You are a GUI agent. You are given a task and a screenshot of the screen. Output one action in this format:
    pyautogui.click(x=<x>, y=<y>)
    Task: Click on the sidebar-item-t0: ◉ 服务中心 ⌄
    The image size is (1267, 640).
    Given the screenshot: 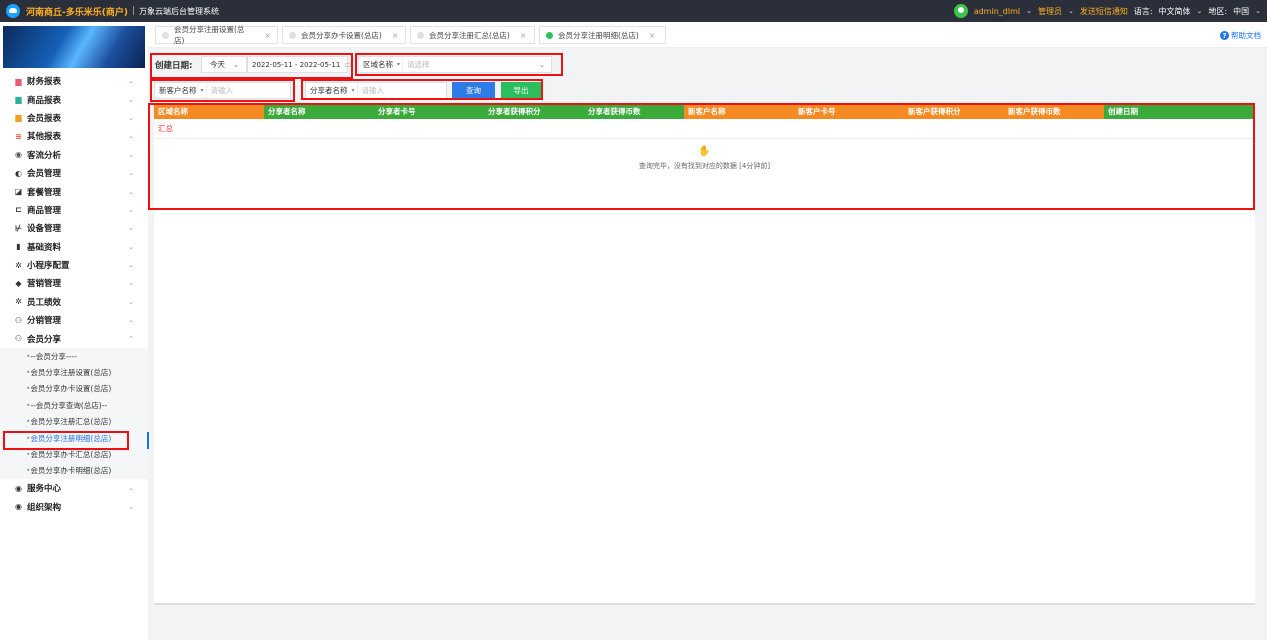 What is the action you would take?
    pyautogui.click(x=74, y=488)
    